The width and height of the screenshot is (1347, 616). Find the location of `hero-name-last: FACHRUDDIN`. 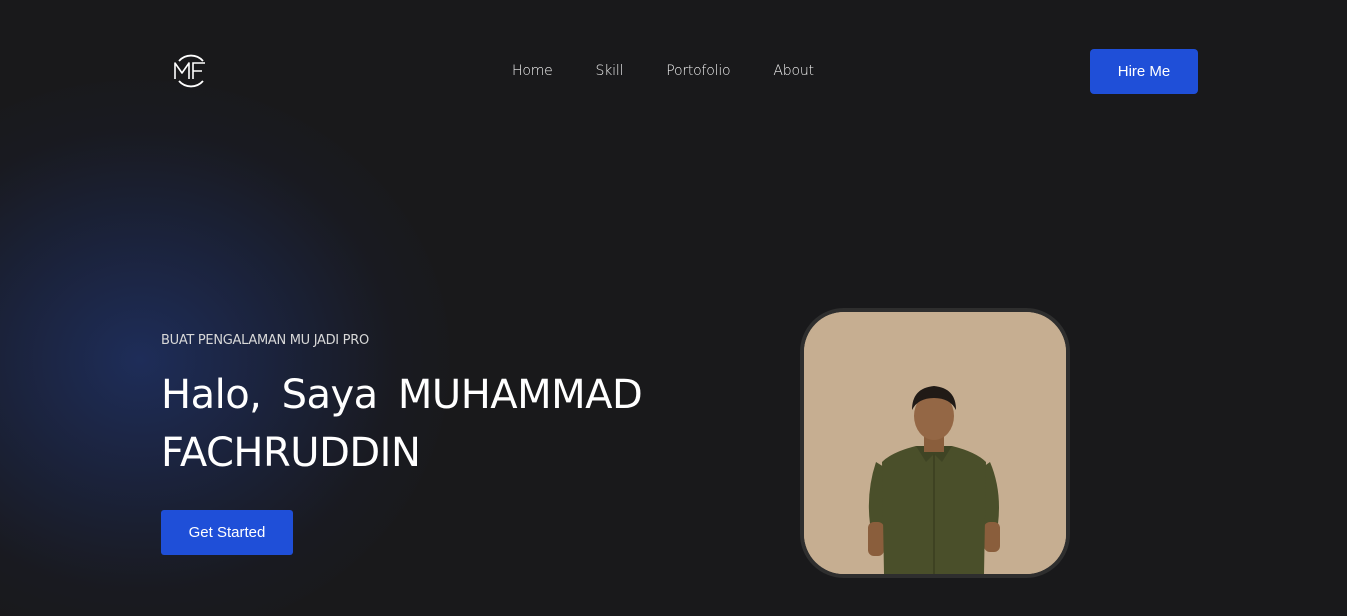

hero-name-last: FACHRUDDIN is located at coordinates (291, 453).